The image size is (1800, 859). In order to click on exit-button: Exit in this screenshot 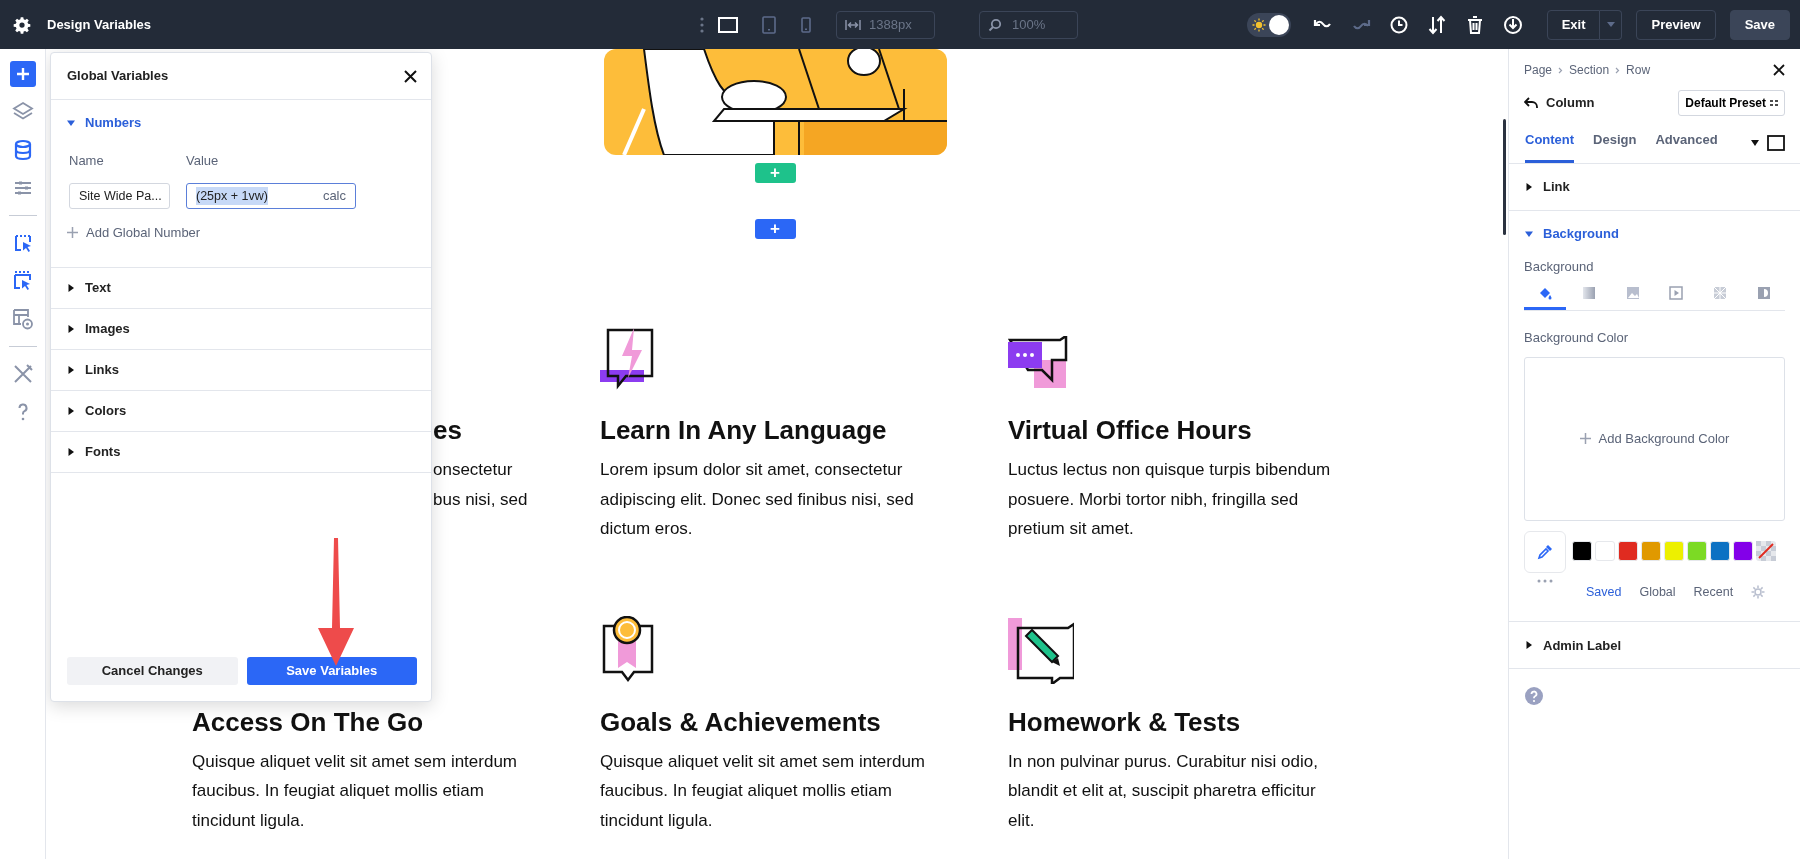, I will do `click(1573, 24)`.